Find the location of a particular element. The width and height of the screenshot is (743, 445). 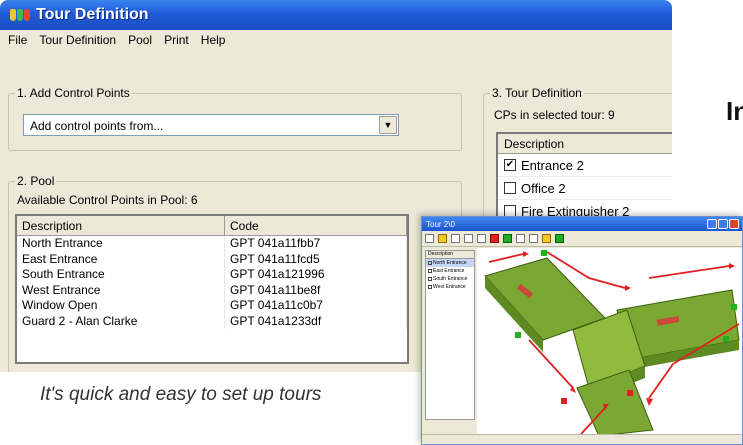

heading-fragment: In is located at coordinates (734, 111).